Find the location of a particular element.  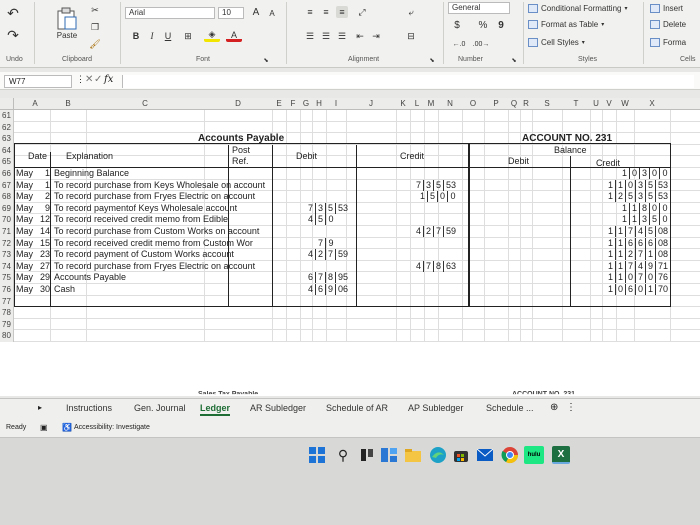

store-icon is located at coordinates (461, 455).